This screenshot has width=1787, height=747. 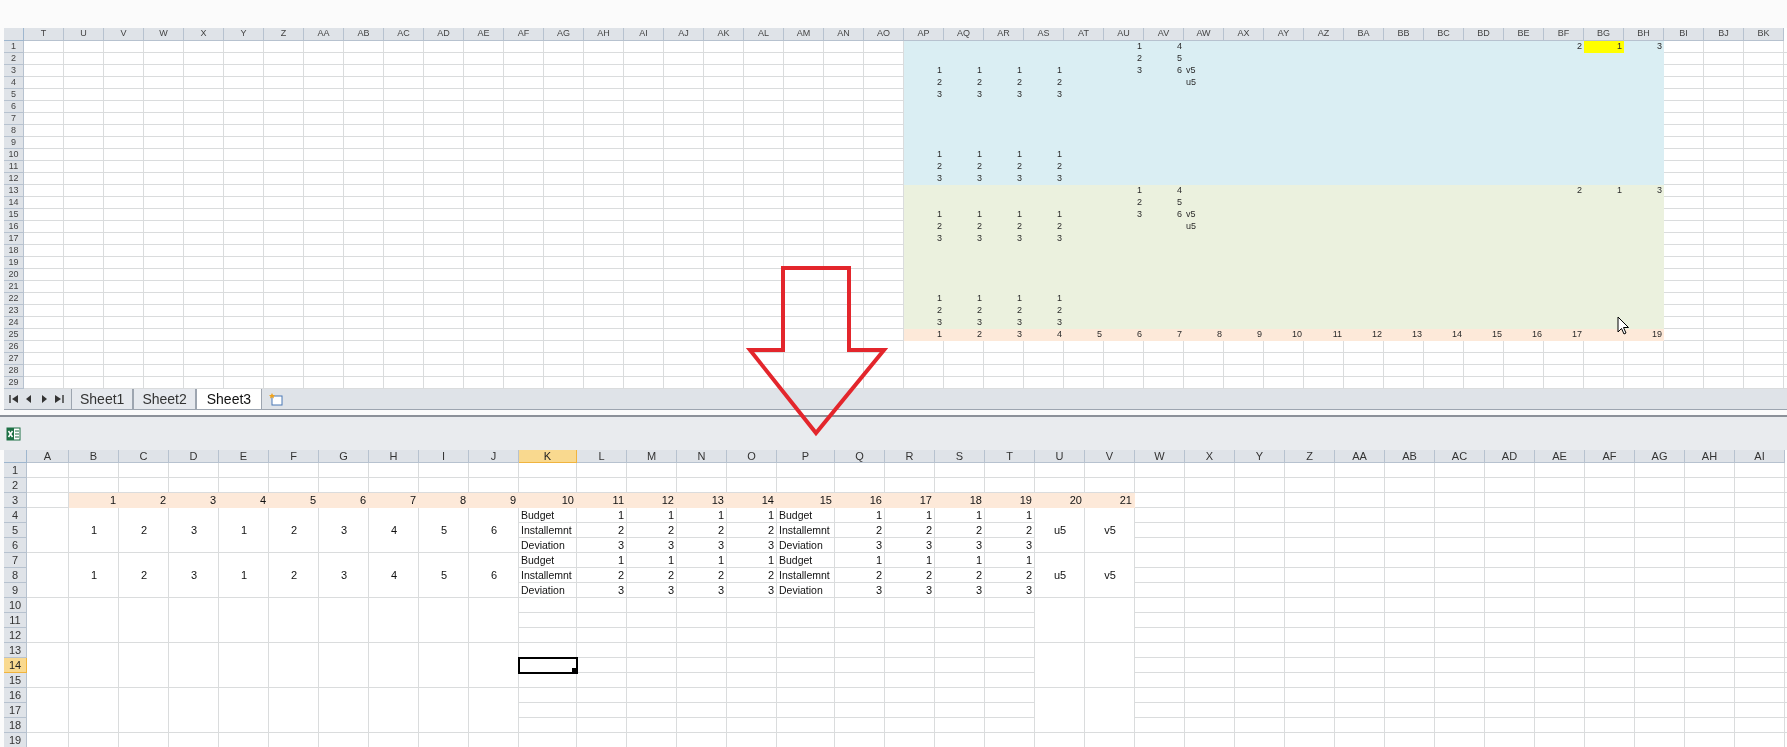 What do you see at coordinates (14, 83) in the screenshot?
I see `row-header: 4` at bounding box center [14, 83].